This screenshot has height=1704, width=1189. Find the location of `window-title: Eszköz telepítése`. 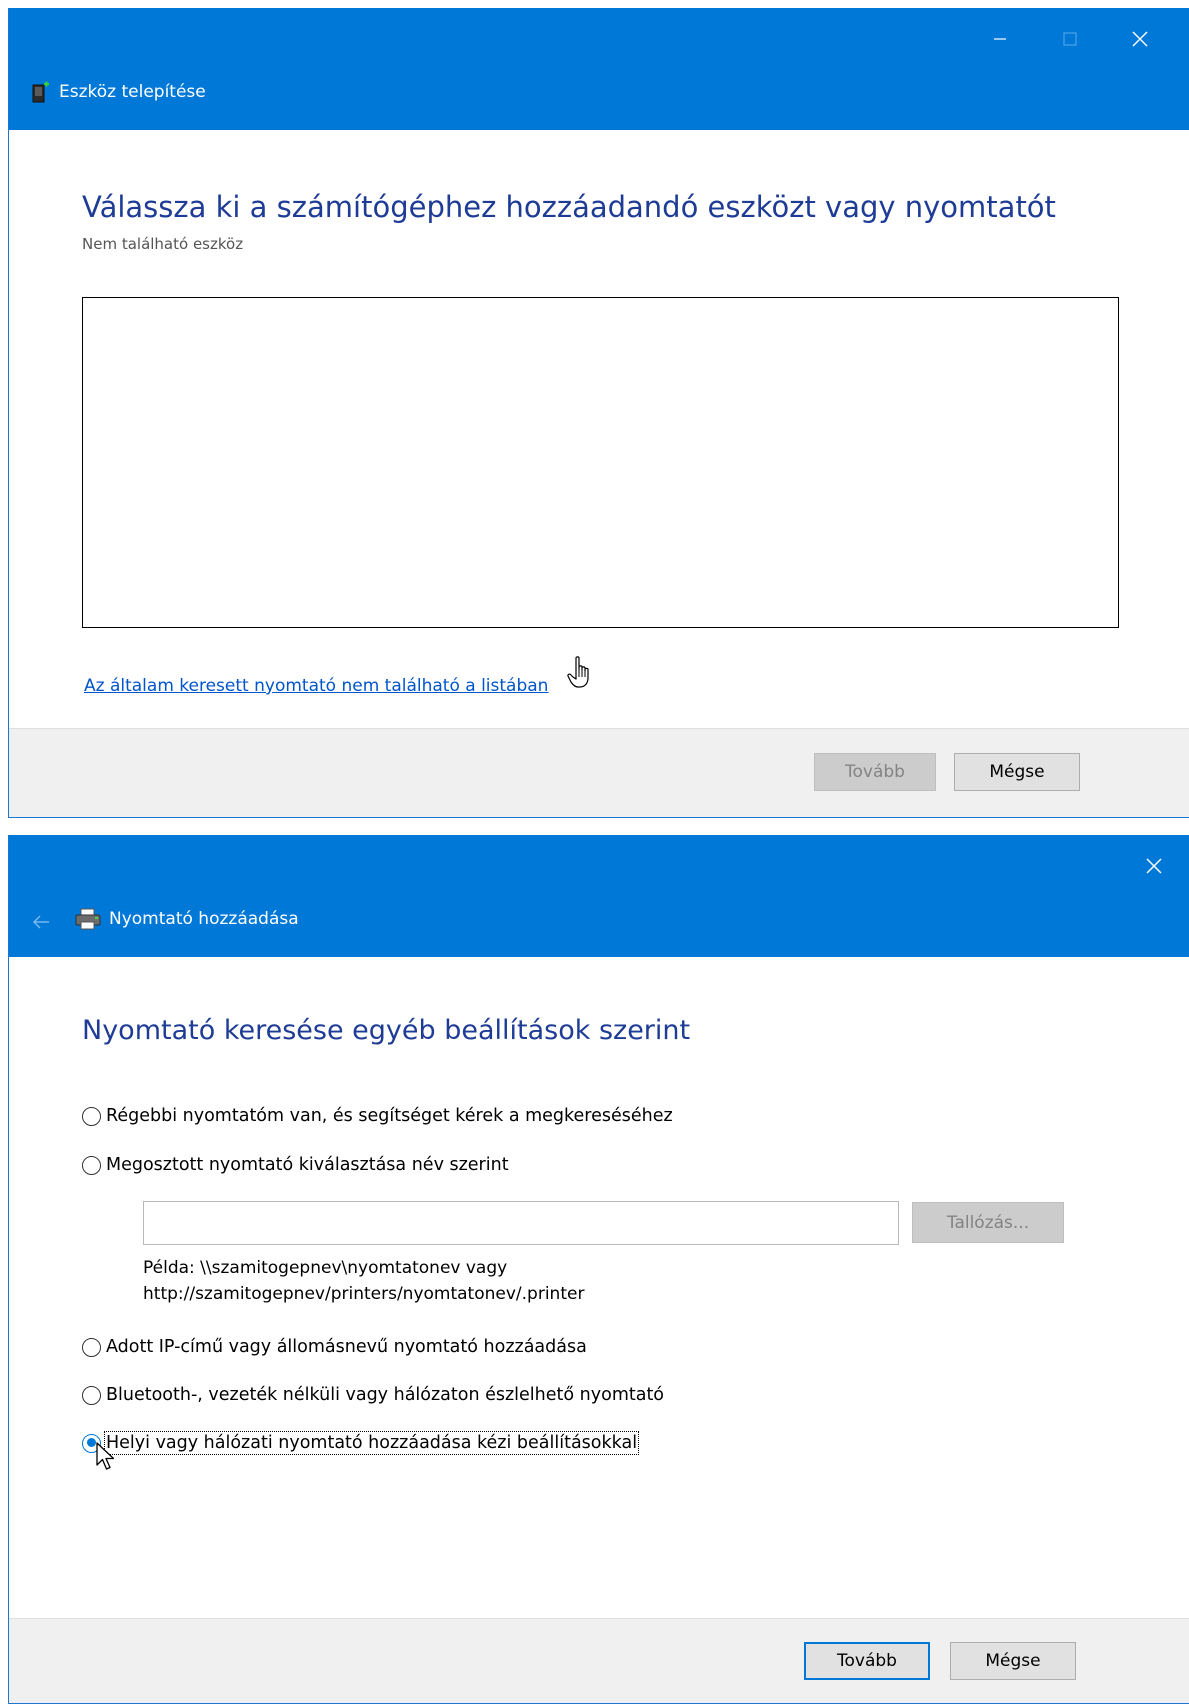

window-title: Eszköz telepítése is located at coordinates (118, 92).